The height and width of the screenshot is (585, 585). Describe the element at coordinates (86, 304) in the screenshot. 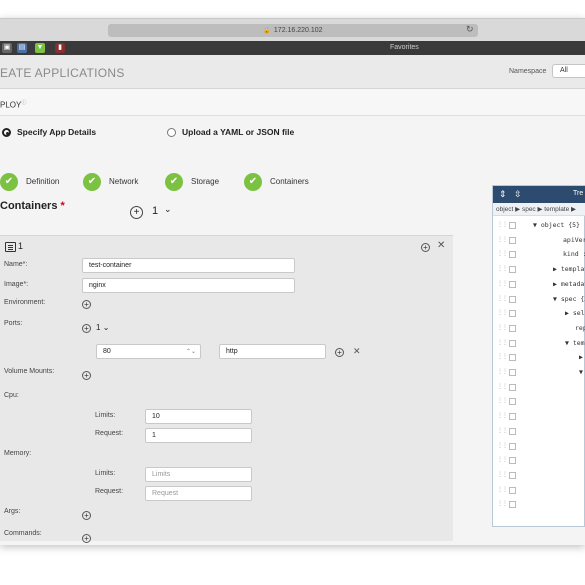

I see `add-environment-icon: +` at that location.